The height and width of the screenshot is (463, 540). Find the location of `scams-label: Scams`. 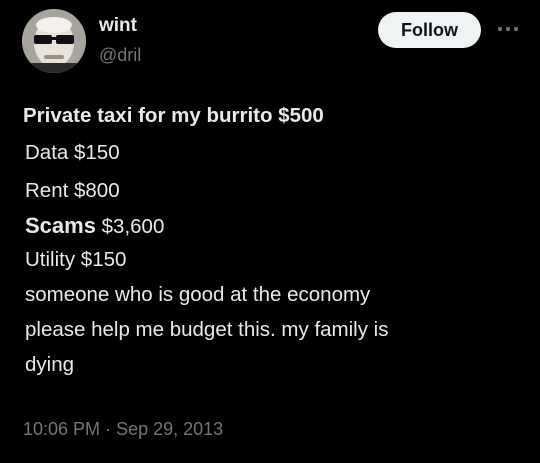

scams-label: Scams is located at coordinates (60, 225).